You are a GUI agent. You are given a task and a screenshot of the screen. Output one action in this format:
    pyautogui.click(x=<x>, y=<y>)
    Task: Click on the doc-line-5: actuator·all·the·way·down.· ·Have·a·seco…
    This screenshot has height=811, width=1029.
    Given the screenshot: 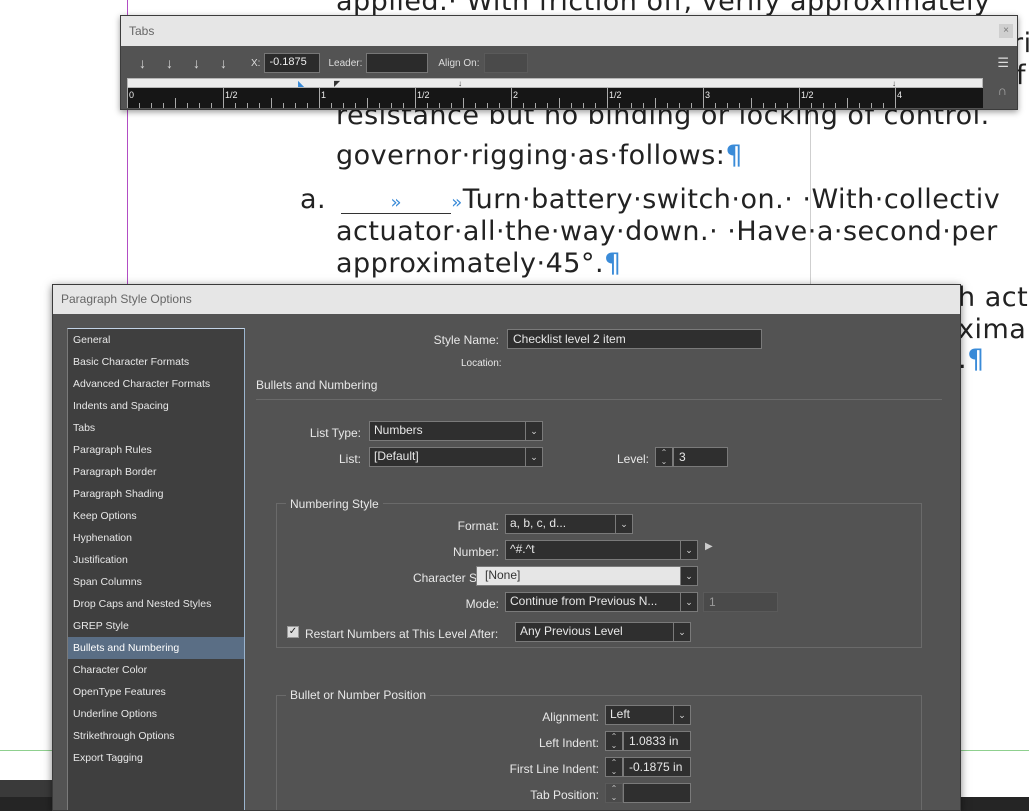 What is the action you would take?
    pyautogui.click(x=667, y=231)
    